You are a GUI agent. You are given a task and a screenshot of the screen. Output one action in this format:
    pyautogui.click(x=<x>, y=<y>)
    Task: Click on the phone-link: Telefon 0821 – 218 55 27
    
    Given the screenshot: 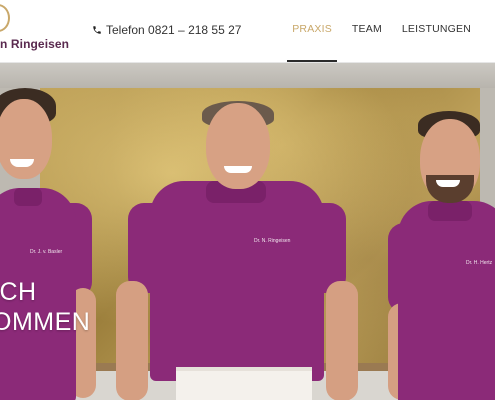 What is the action you would take?
    pyautogui.click(x=166, y=30)
    